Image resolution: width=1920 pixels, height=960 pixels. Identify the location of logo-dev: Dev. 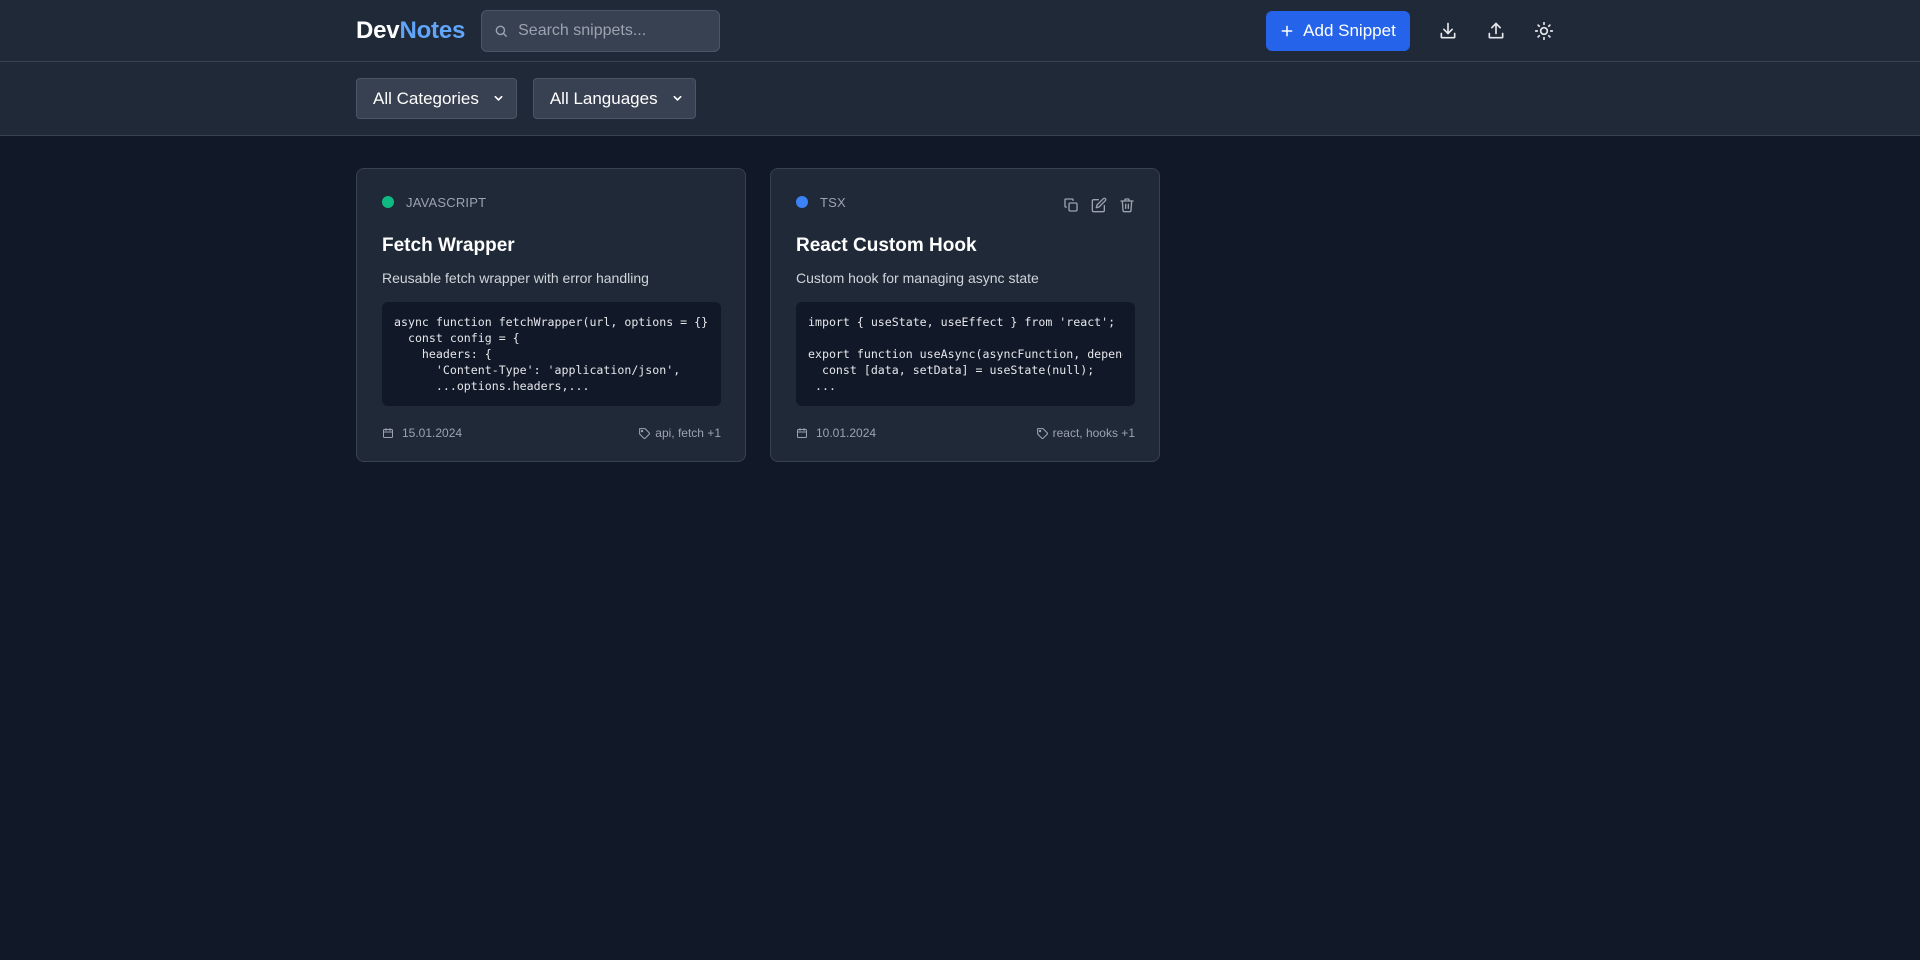
(378, 30).